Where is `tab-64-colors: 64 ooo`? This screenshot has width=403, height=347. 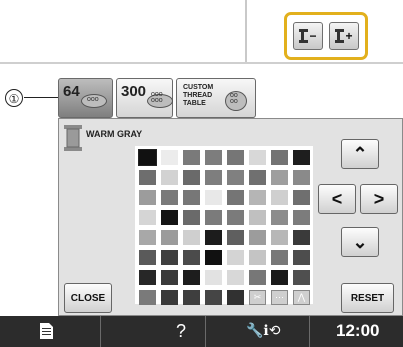 tab-64-colors: 64 ooo is located at coordinates (85, 98).